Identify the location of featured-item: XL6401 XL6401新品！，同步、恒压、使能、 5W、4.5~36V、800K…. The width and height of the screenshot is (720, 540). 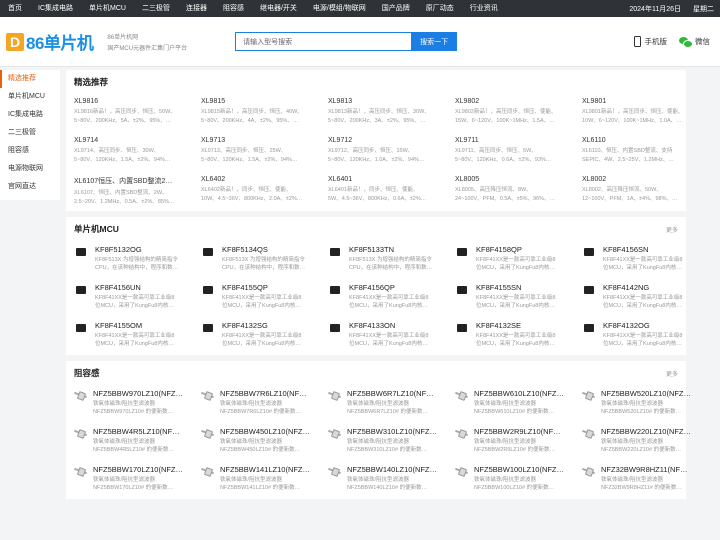
(389, 191).